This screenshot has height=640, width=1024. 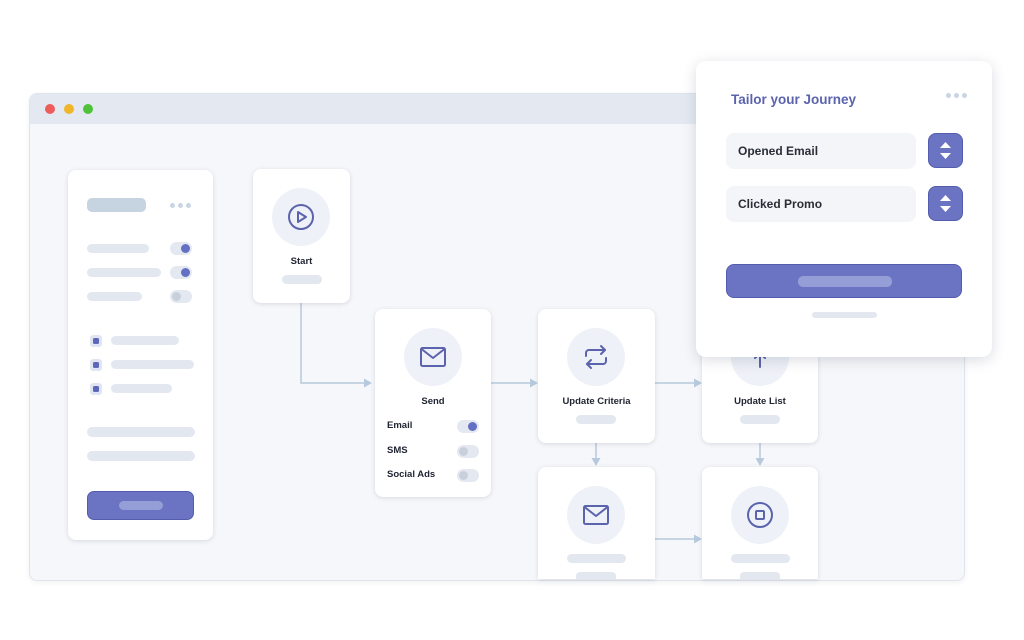 I want to click on channel-social-ads-label: Social Ads, so click(x=411, y=474).